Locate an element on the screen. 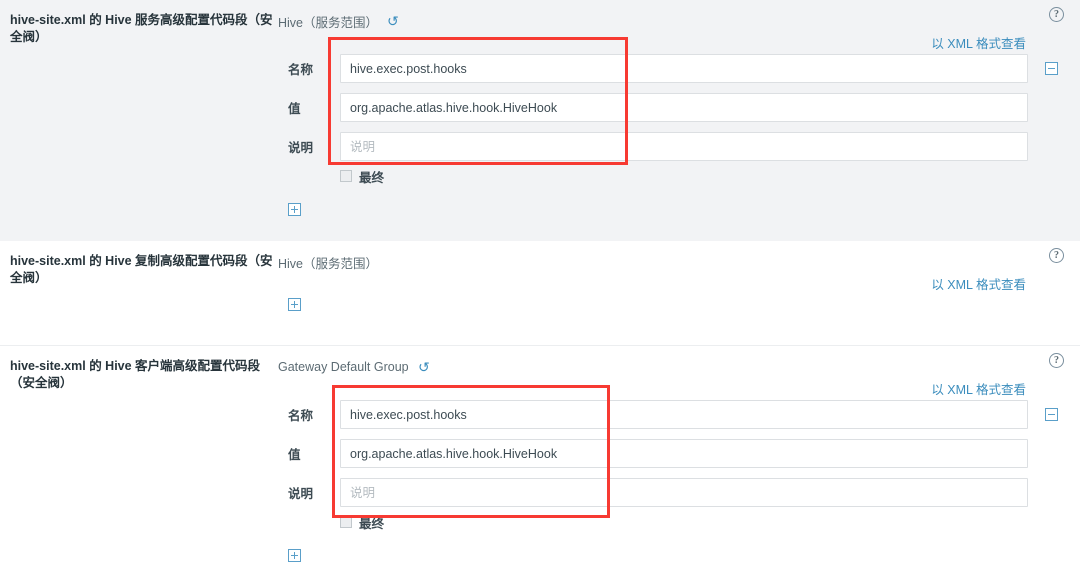  scope-line: Gateway Default Group ↻ is located at coordinates (671, 366).